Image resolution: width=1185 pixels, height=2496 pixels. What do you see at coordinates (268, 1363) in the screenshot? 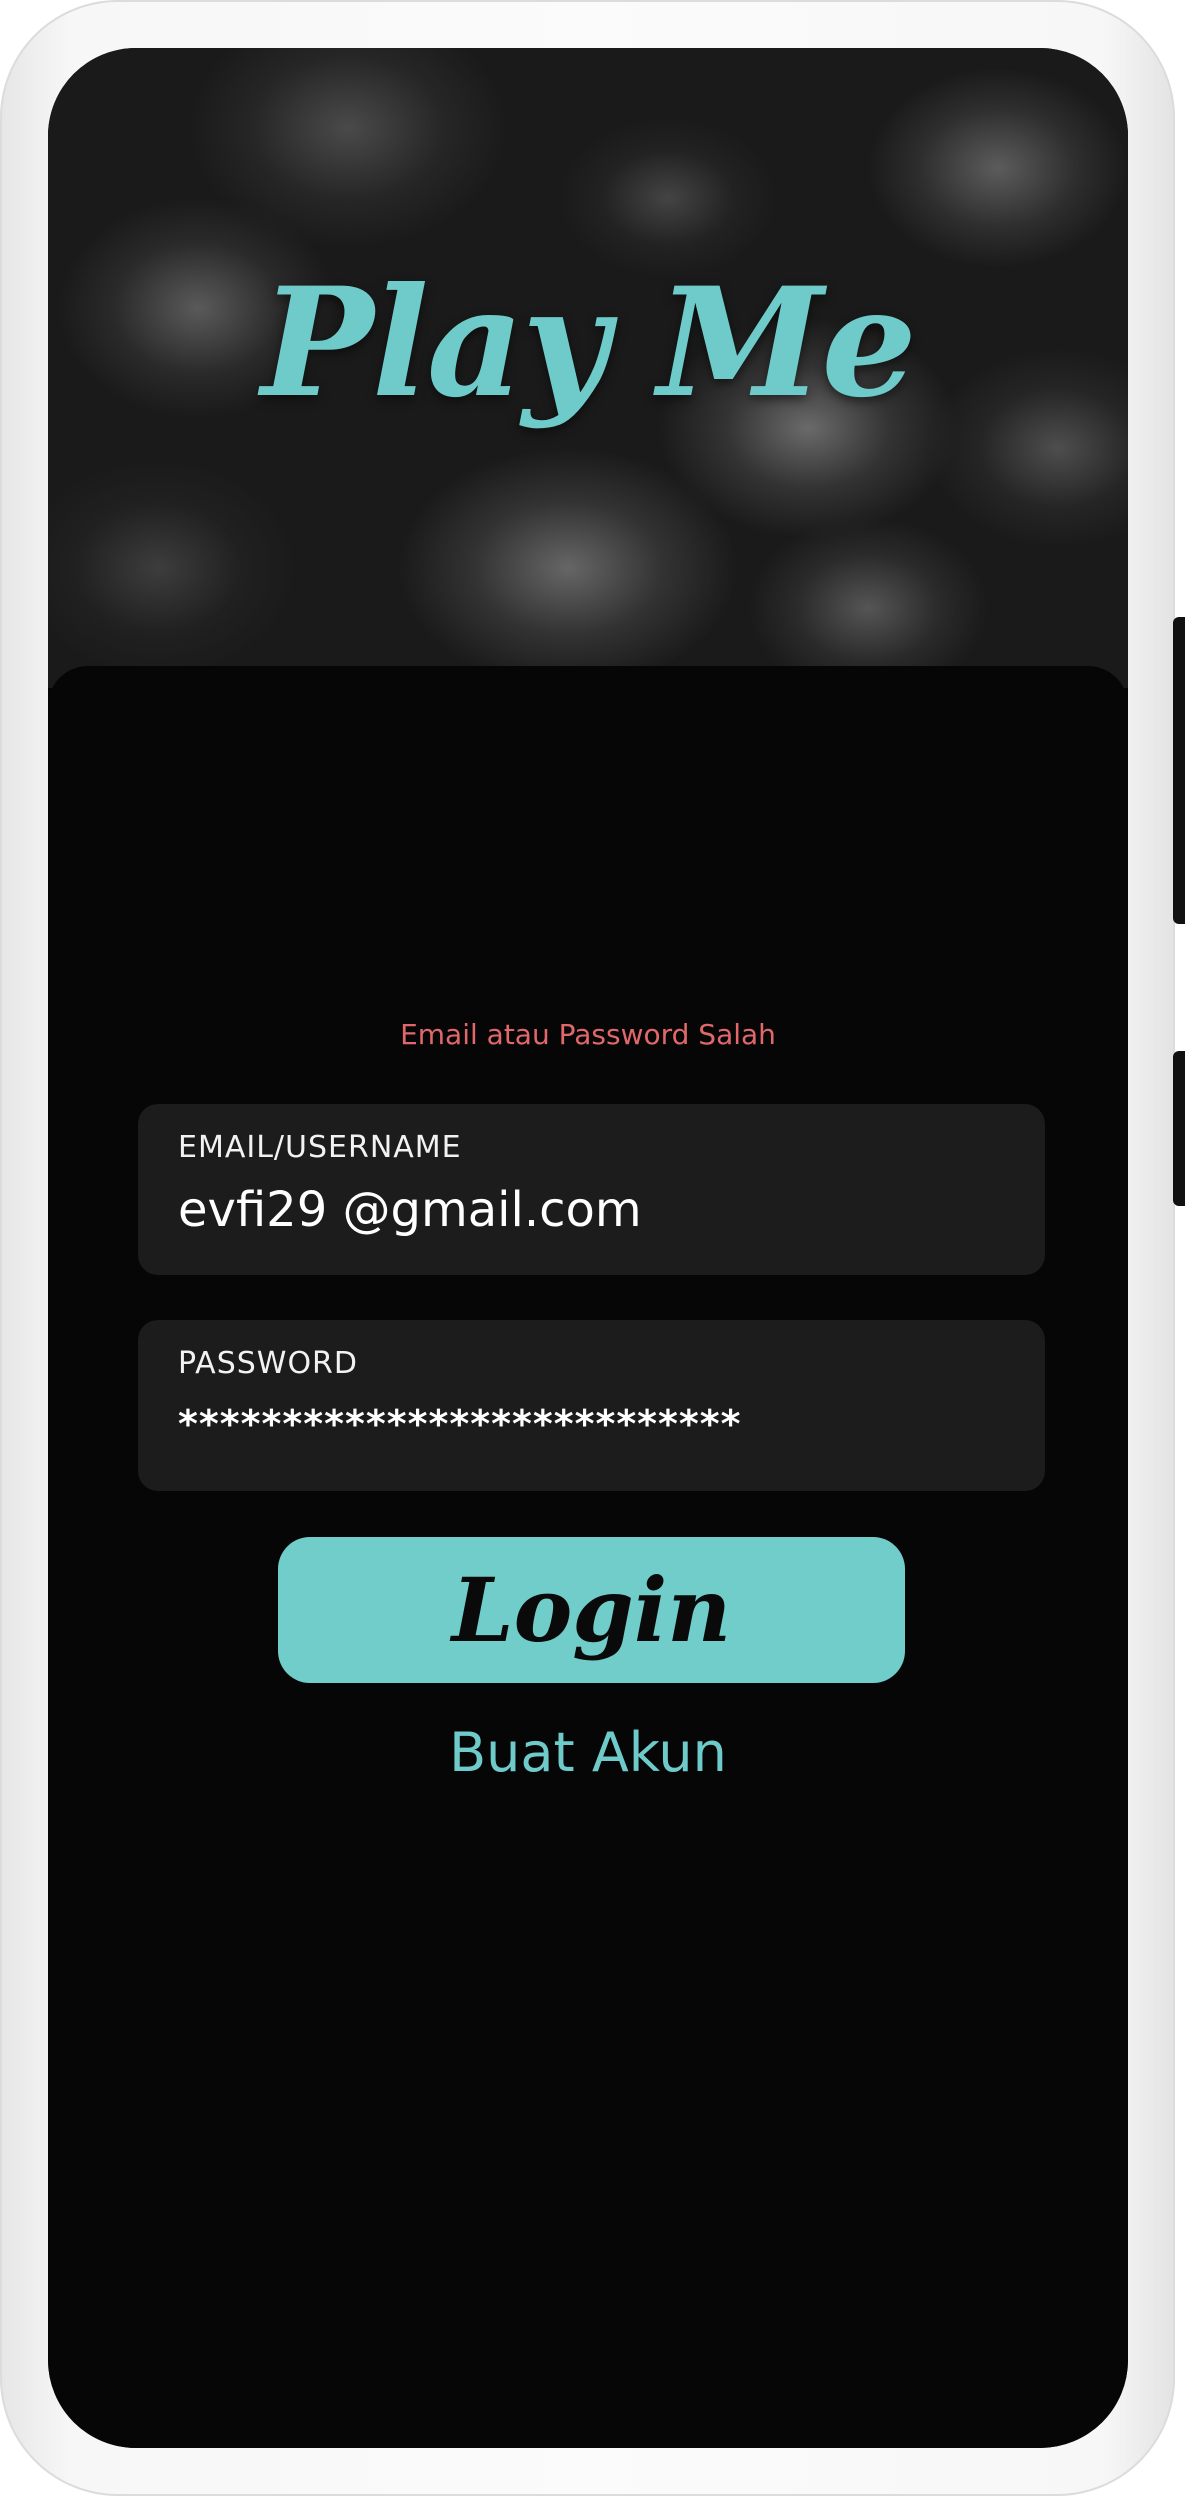
I see `password-field-label: PASSWORD` at bounding box center [268, 1363].